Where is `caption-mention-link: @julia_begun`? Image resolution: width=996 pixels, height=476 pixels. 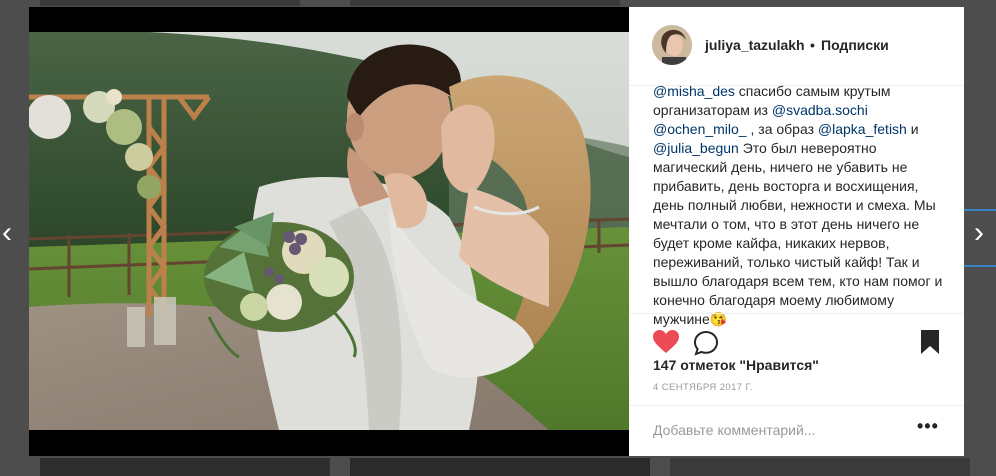
caption-mention-link: @julia_begun is located at coordinates (696, 148).